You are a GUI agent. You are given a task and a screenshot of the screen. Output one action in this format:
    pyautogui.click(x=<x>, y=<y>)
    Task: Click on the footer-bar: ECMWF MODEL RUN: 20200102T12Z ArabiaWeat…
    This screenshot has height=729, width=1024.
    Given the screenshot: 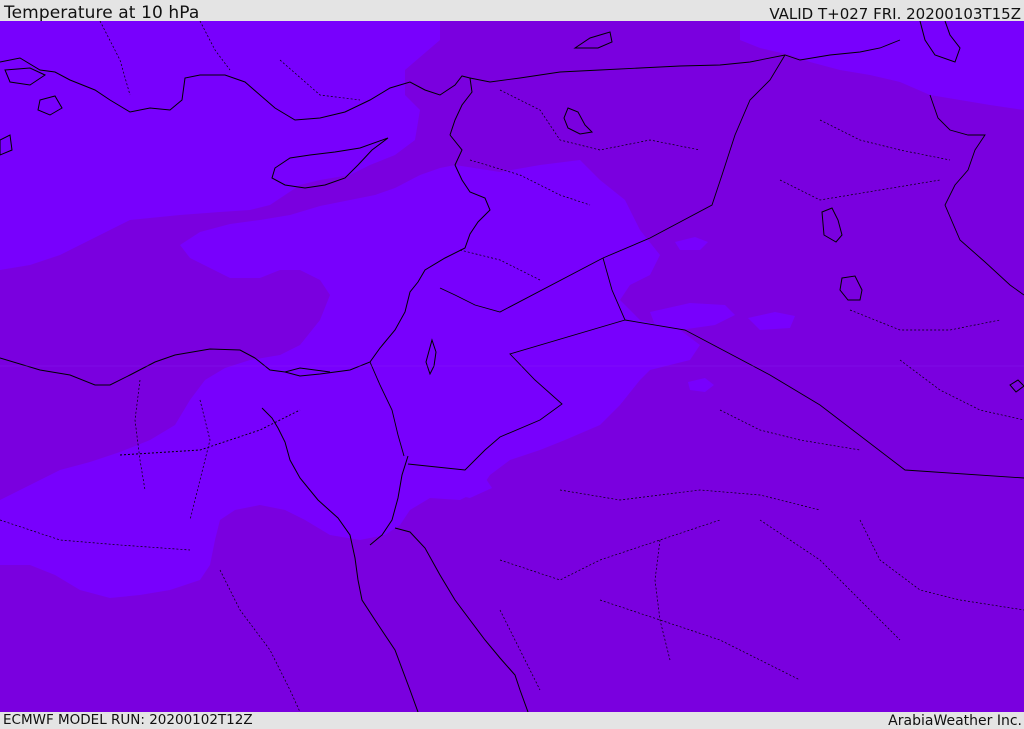 What is the action you would take?
    pyautogui.click(x=512, y=720)
    